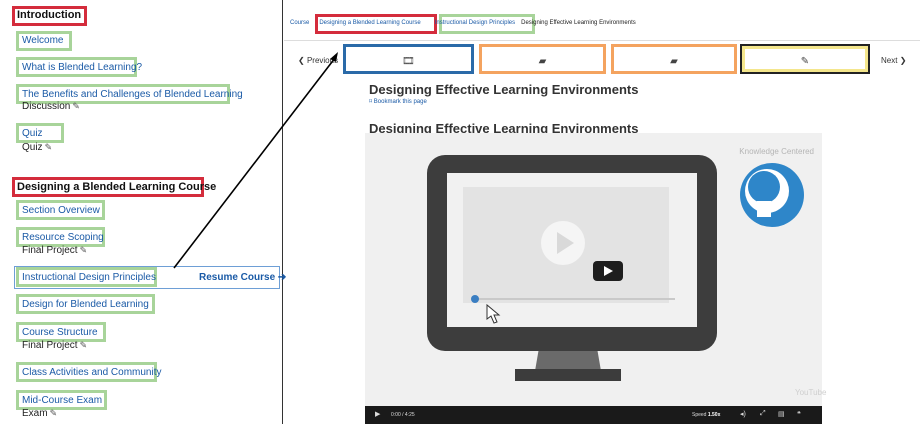 The image size is (920, 429). I want to click on outline-item-class-activities: Class Activities and Community, so click(92, 372).